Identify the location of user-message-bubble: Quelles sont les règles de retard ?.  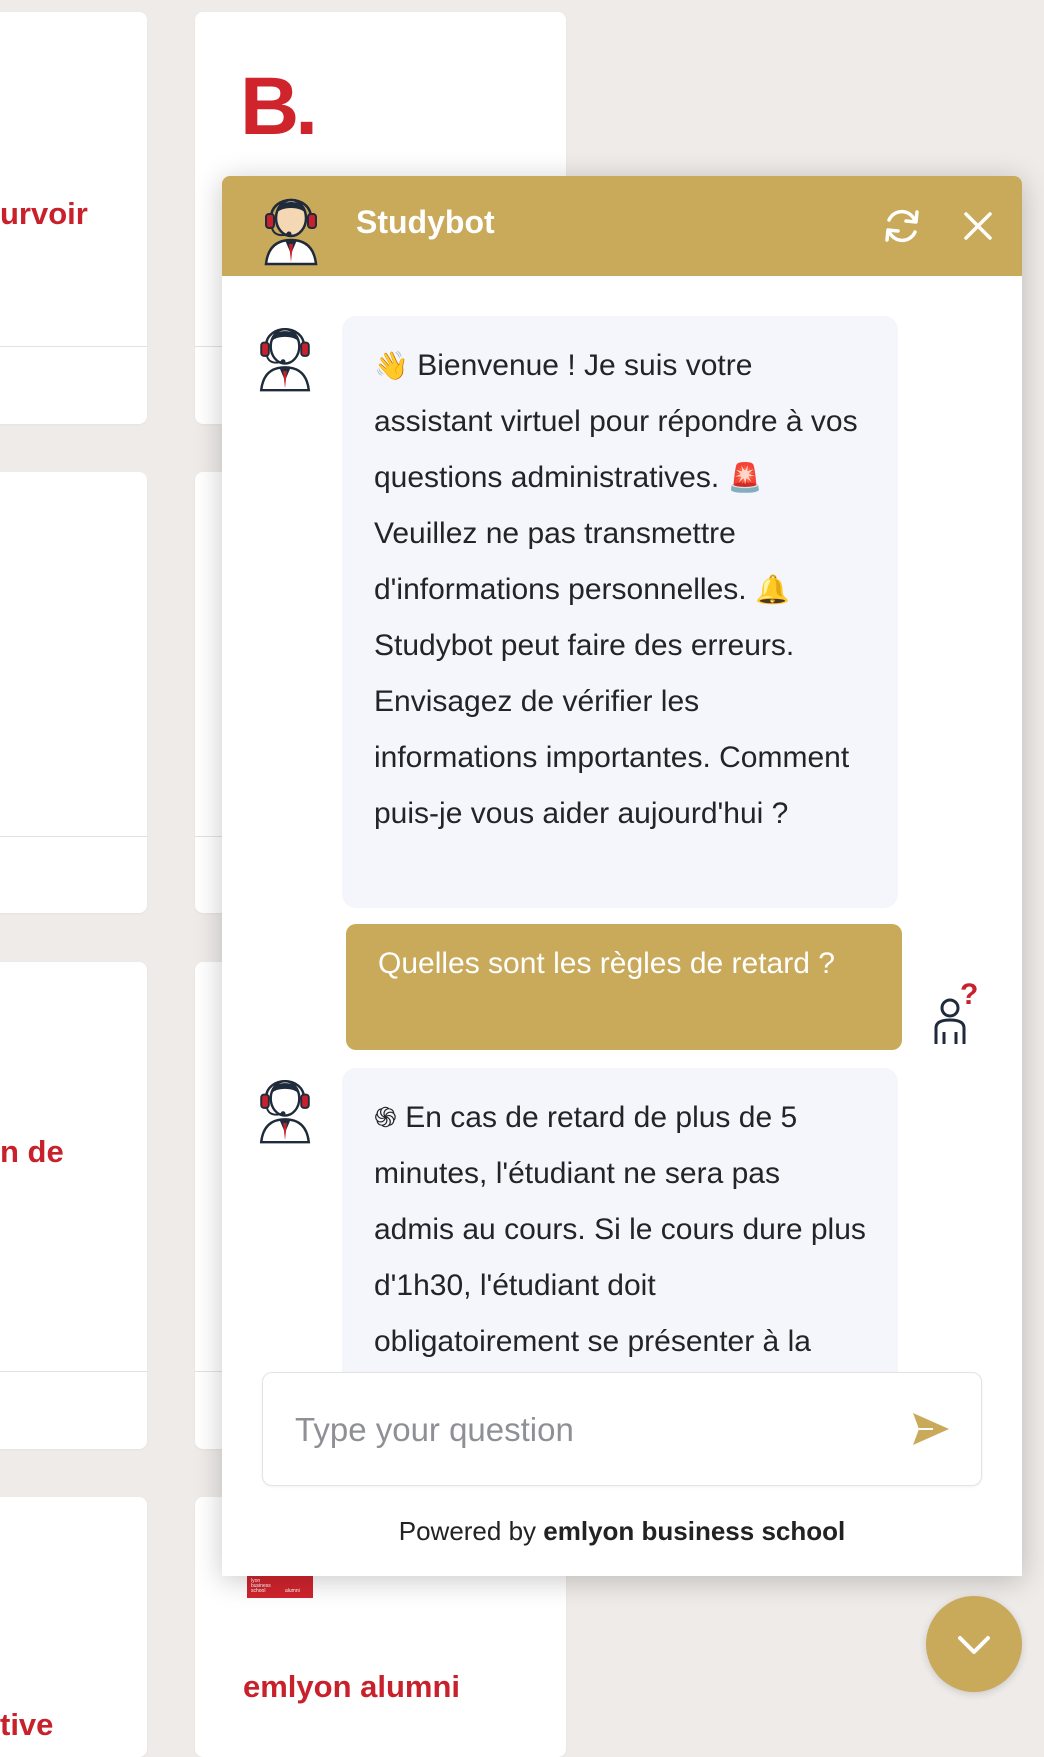
(624, 987).